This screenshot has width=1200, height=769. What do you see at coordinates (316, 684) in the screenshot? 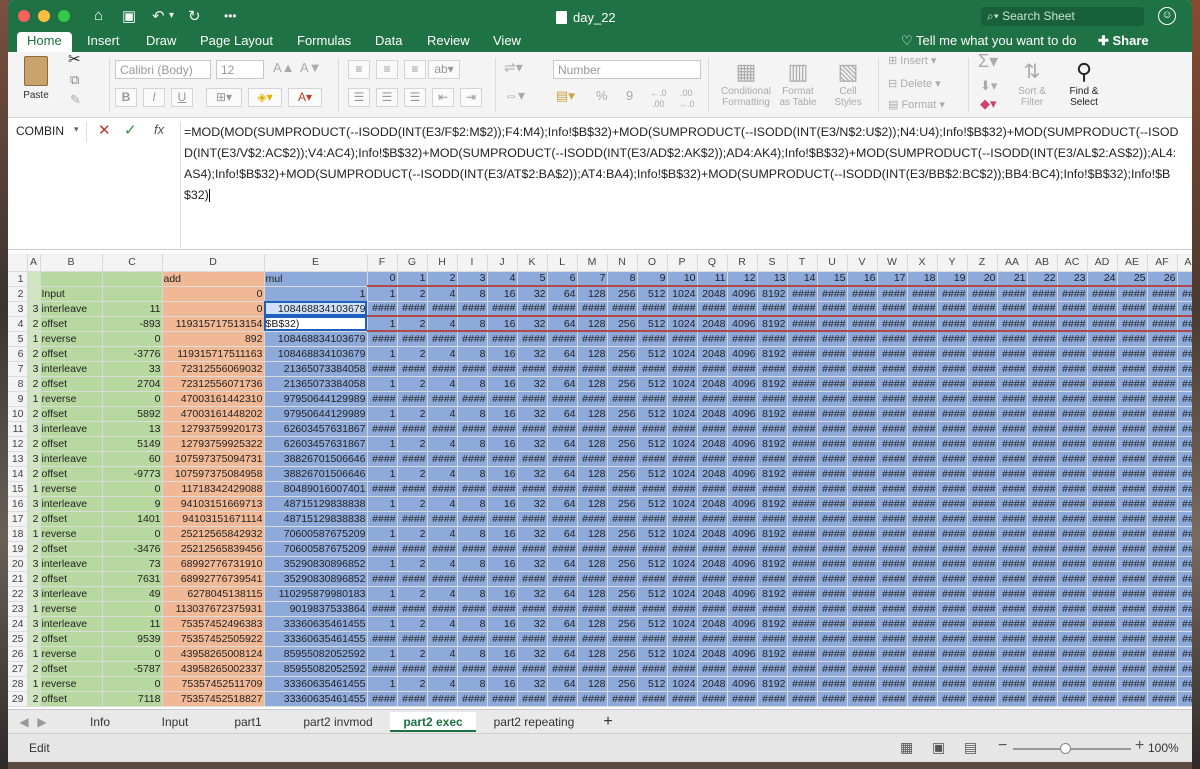
I see `cell: 33360635461455` at bounding box center [316, 684].